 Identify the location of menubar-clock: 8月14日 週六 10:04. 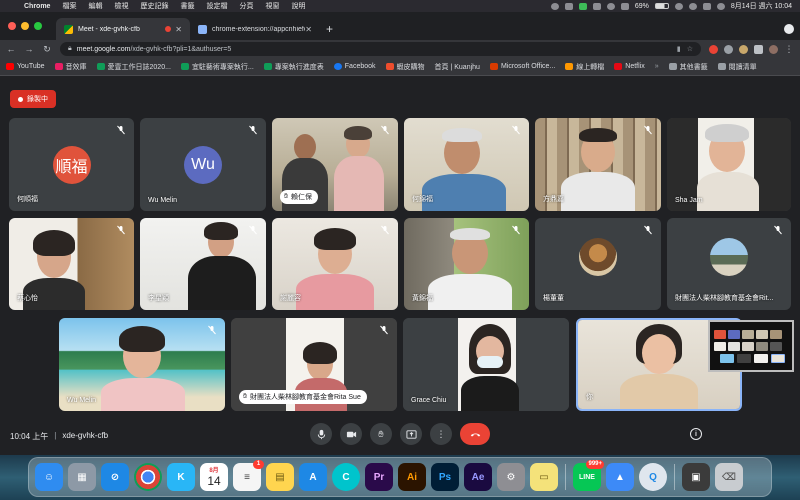
(761, 6).